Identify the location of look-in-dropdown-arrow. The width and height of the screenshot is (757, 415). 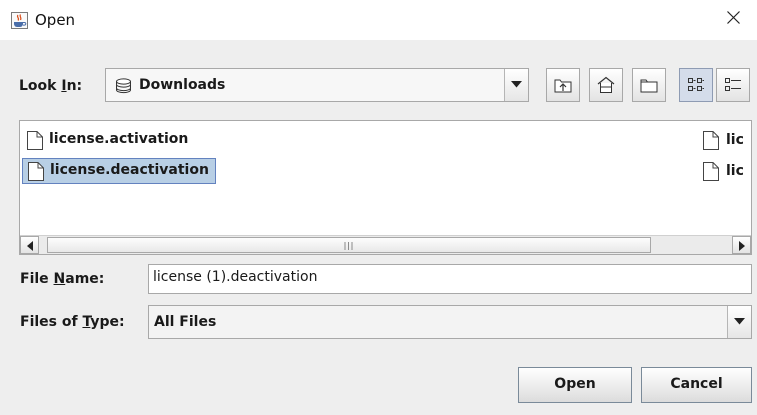
(516, 85).